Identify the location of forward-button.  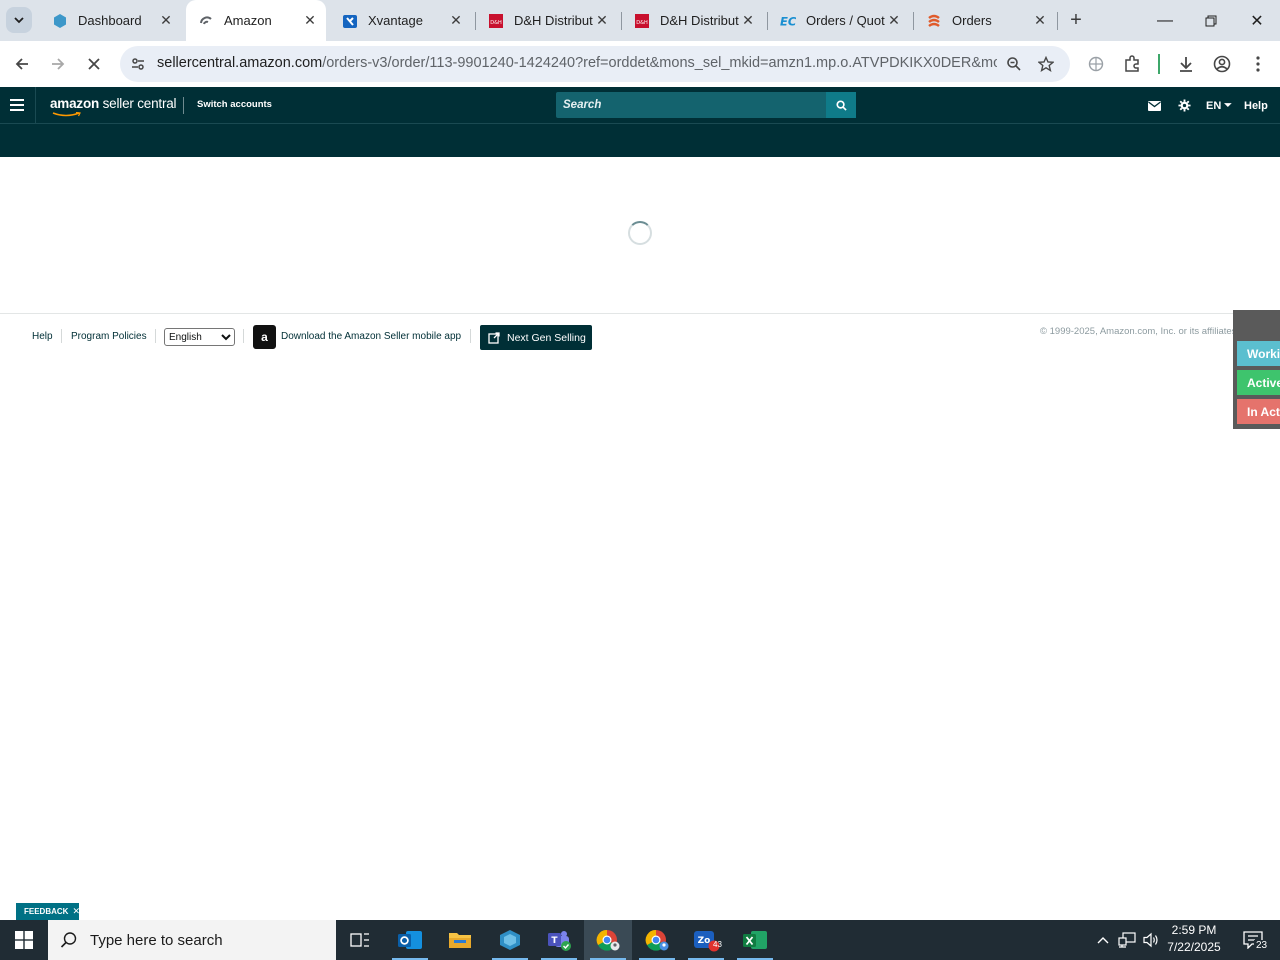
(58, 64).